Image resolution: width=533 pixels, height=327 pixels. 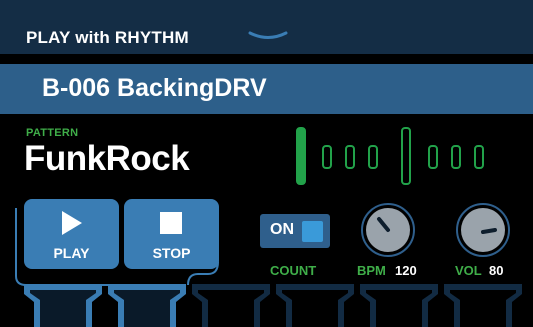 What do you see at coordinates (71, 253) in the screenshot?
I see `play-label: PLAY` at bounding box center [71, 253].